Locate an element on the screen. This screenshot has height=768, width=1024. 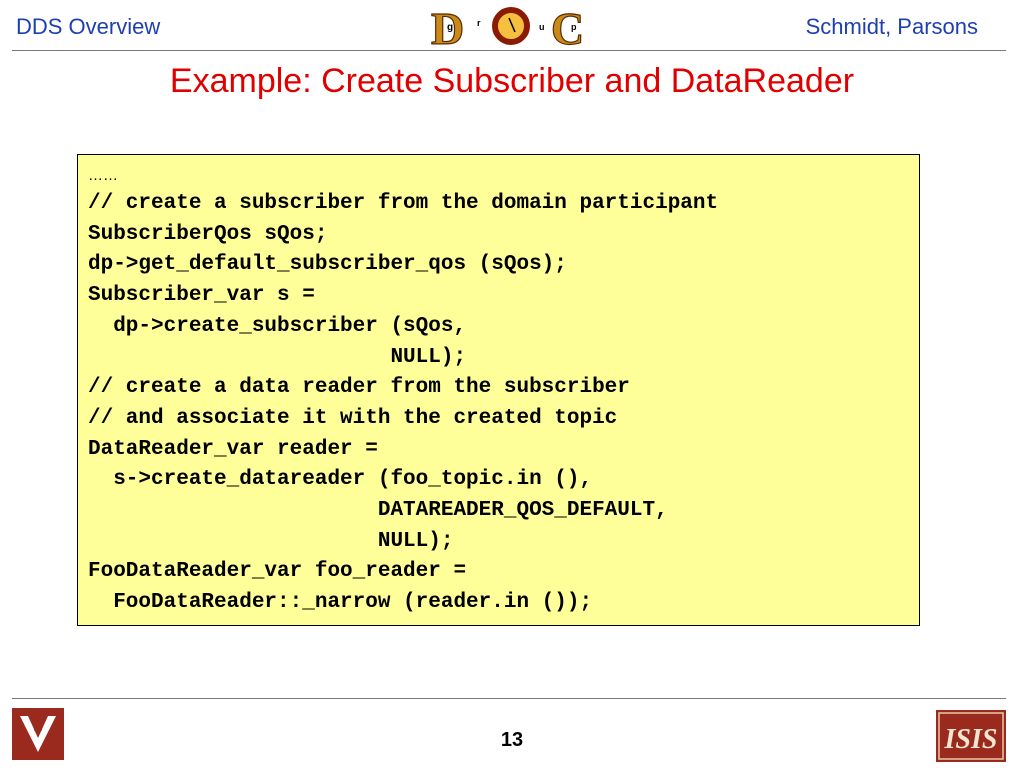
logo-ring is located at coordinates (511, 26).